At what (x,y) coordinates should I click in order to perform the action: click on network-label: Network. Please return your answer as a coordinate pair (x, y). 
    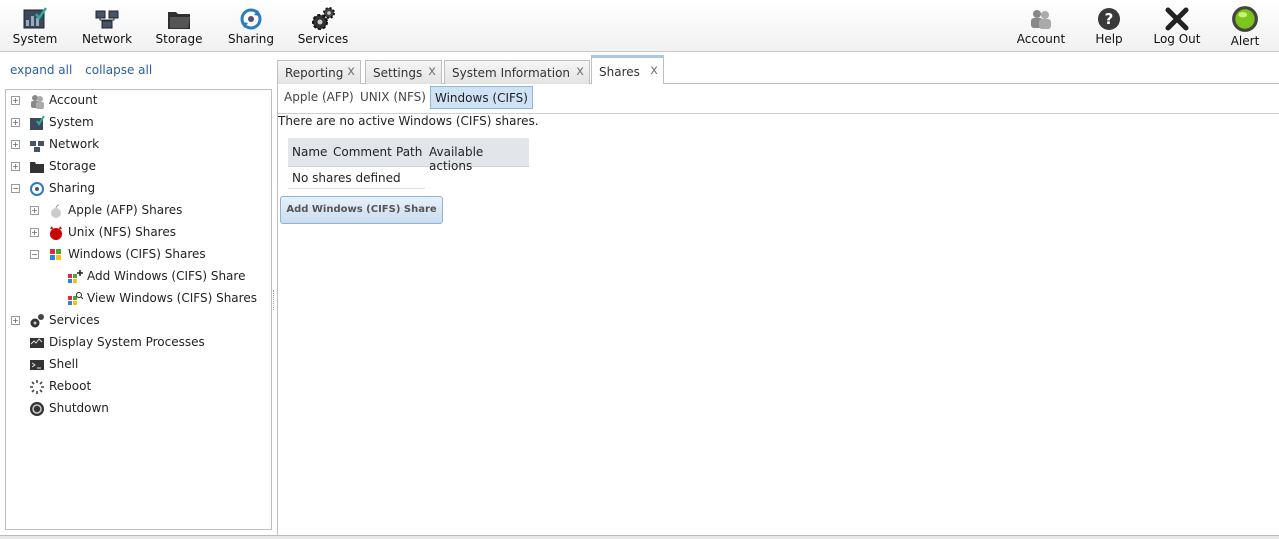
    Looking at the image, I should click on (107, 39).